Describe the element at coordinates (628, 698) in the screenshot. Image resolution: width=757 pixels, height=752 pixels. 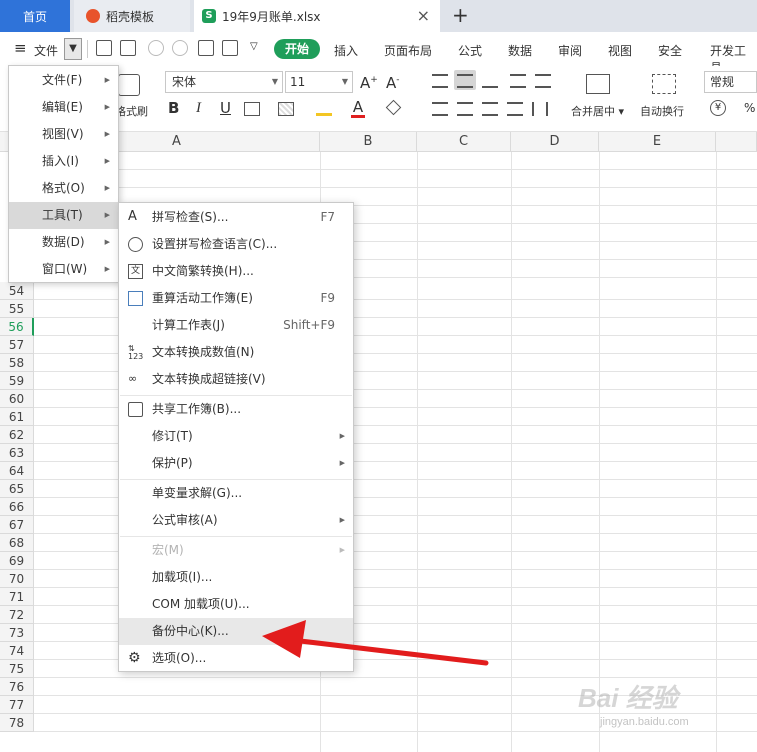
I see `watermark-brand: Bai 经验` at that location.